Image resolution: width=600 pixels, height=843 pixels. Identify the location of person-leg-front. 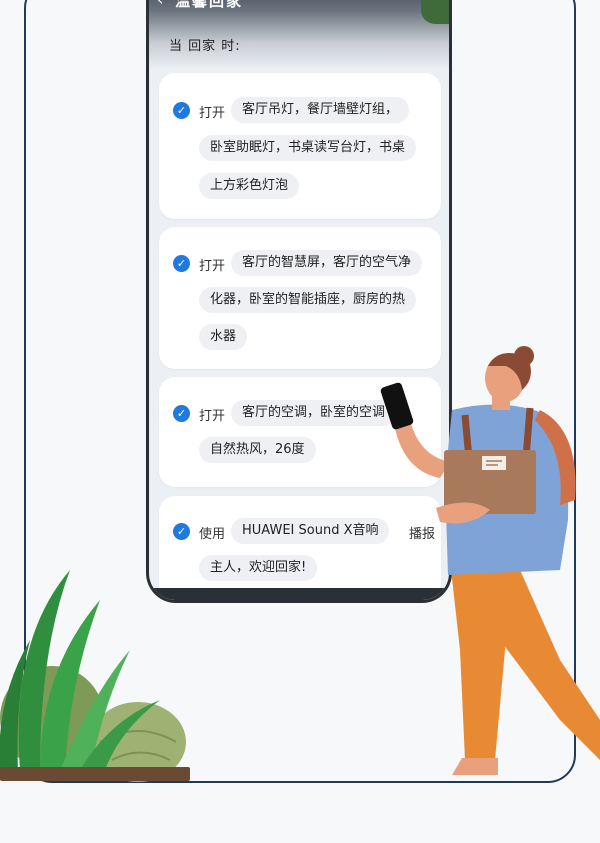
(480, 660).